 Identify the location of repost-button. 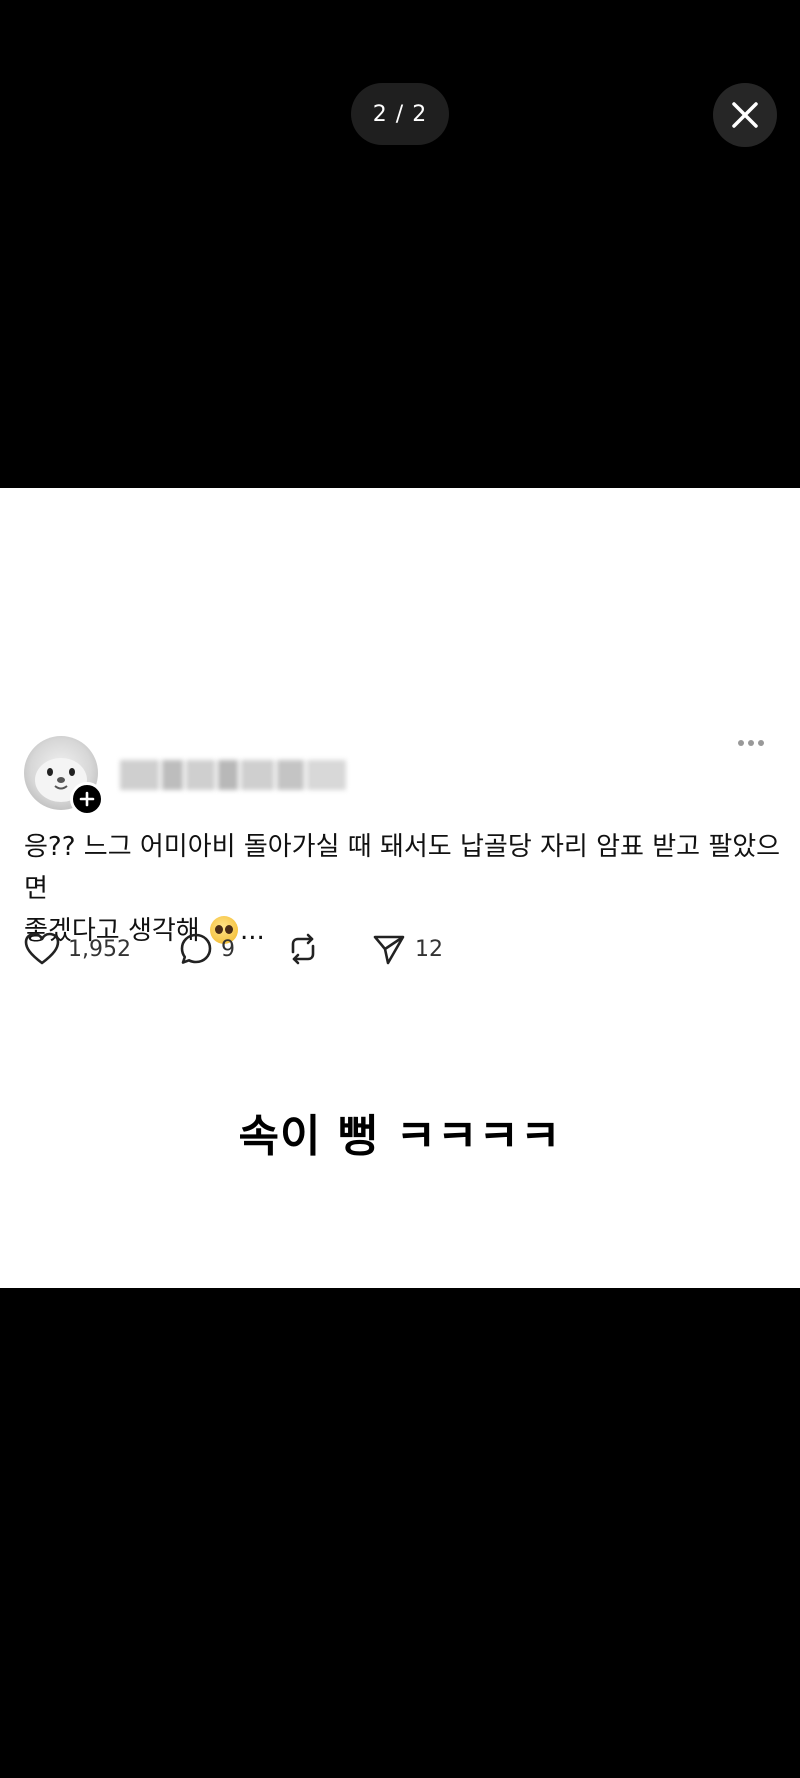
(303, 949).